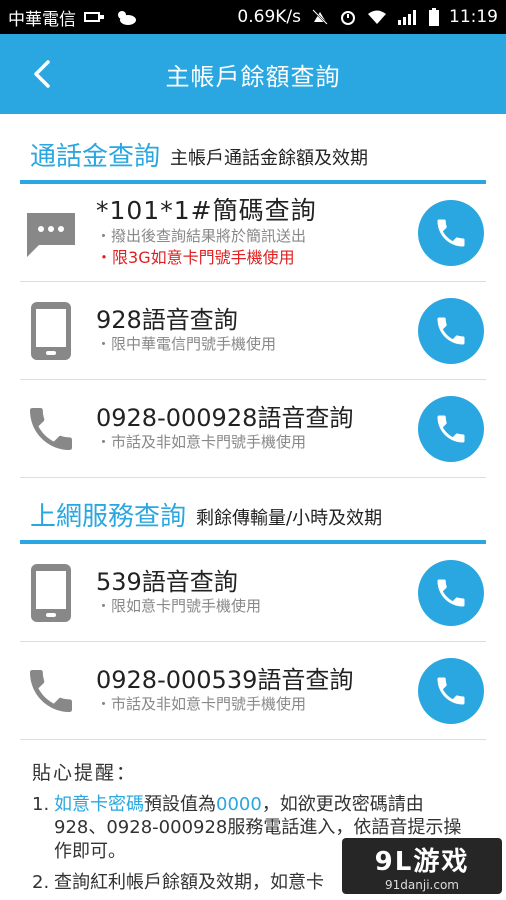 Image resolution: width=506 pixels, height=900 pixels. I want to click on carrier-label: 中華電信, so click(42, 19).